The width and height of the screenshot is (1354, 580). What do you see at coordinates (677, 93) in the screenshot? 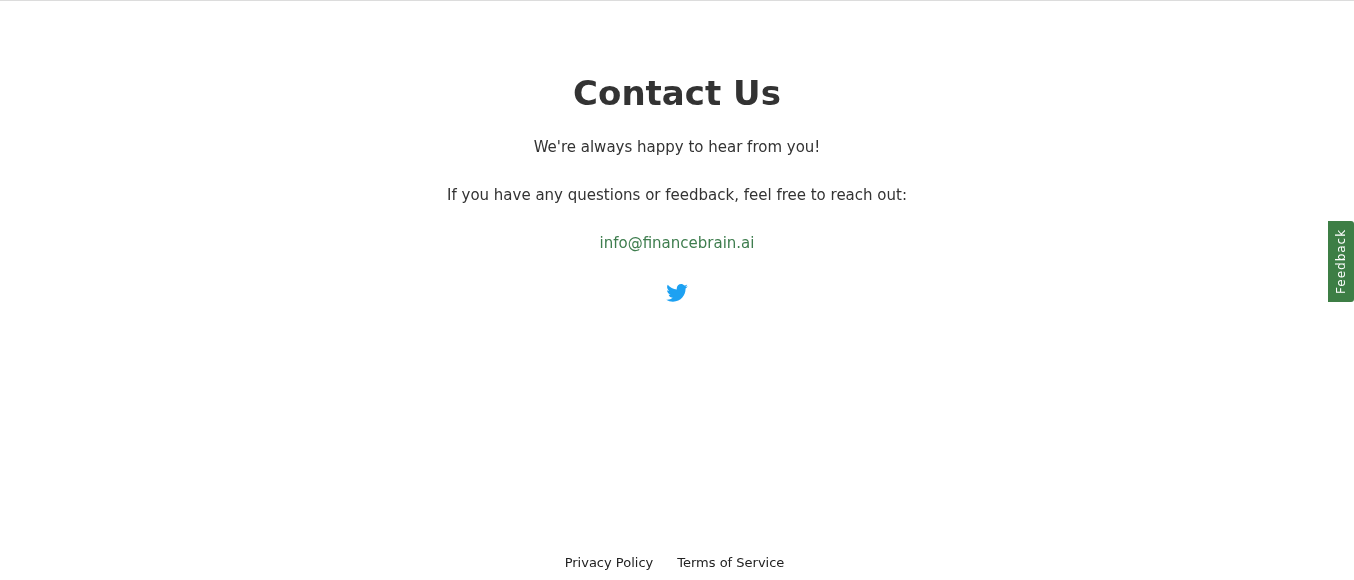
I see `page-heading: Contact Us` at bounding box center [677, 93].